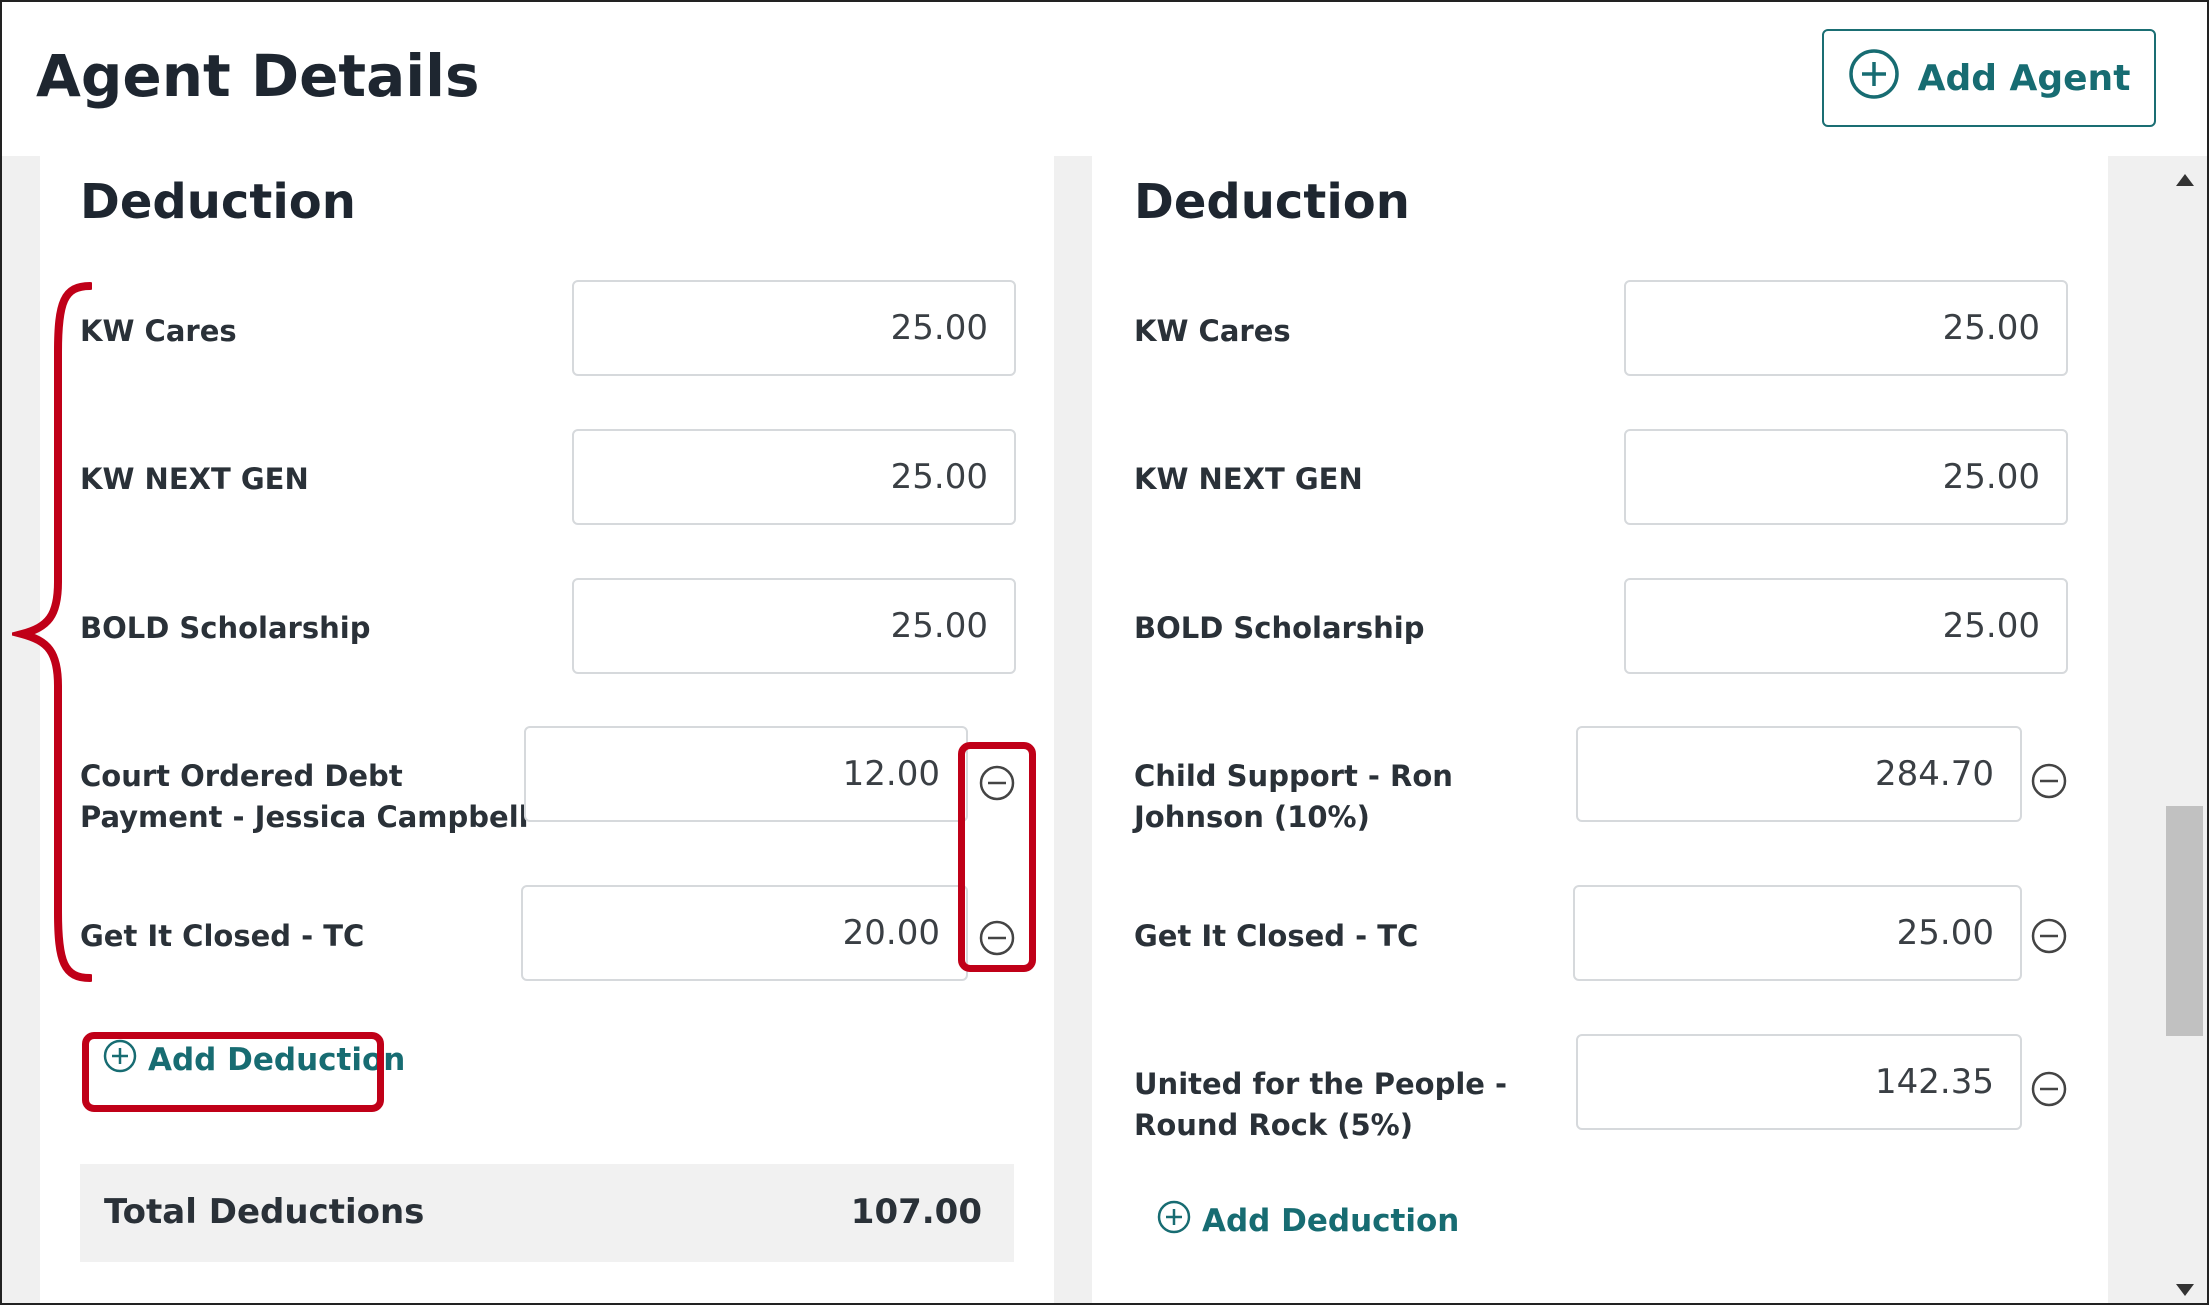 This screenshot has width=2209, height=1305. What do you see at coordinates (2185, 1290) in the screenshot?
I see `scroll-down-arrow-icon` at bounding box center [2185, 1290].